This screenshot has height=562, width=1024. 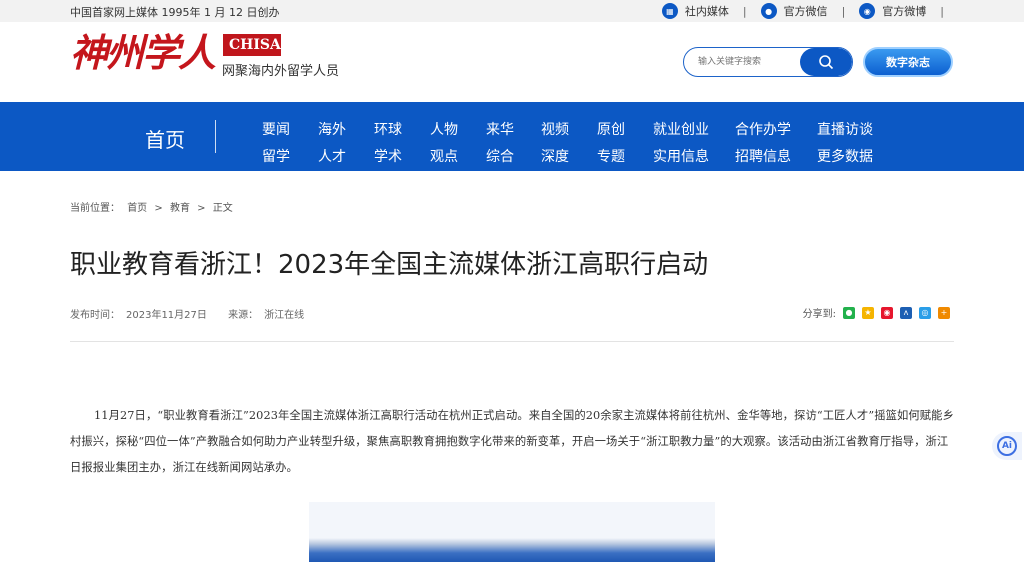 I want to click on source-label: 来源：, so click(x=243, y=315).